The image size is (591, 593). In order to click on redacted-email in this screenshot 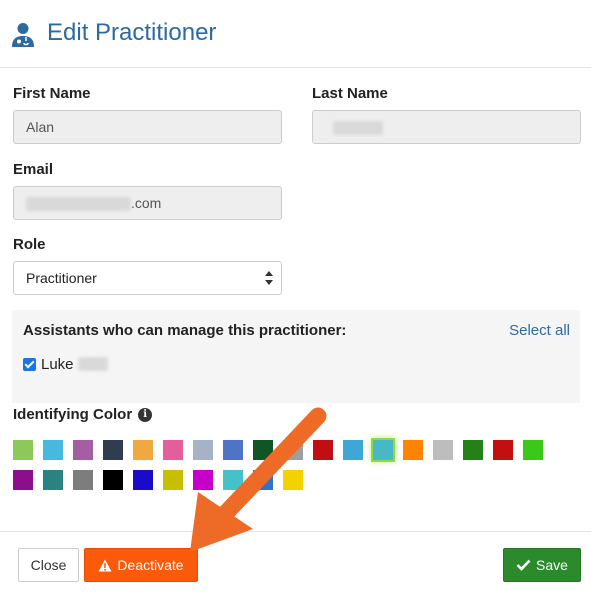, I will do `click(78, 204)`.